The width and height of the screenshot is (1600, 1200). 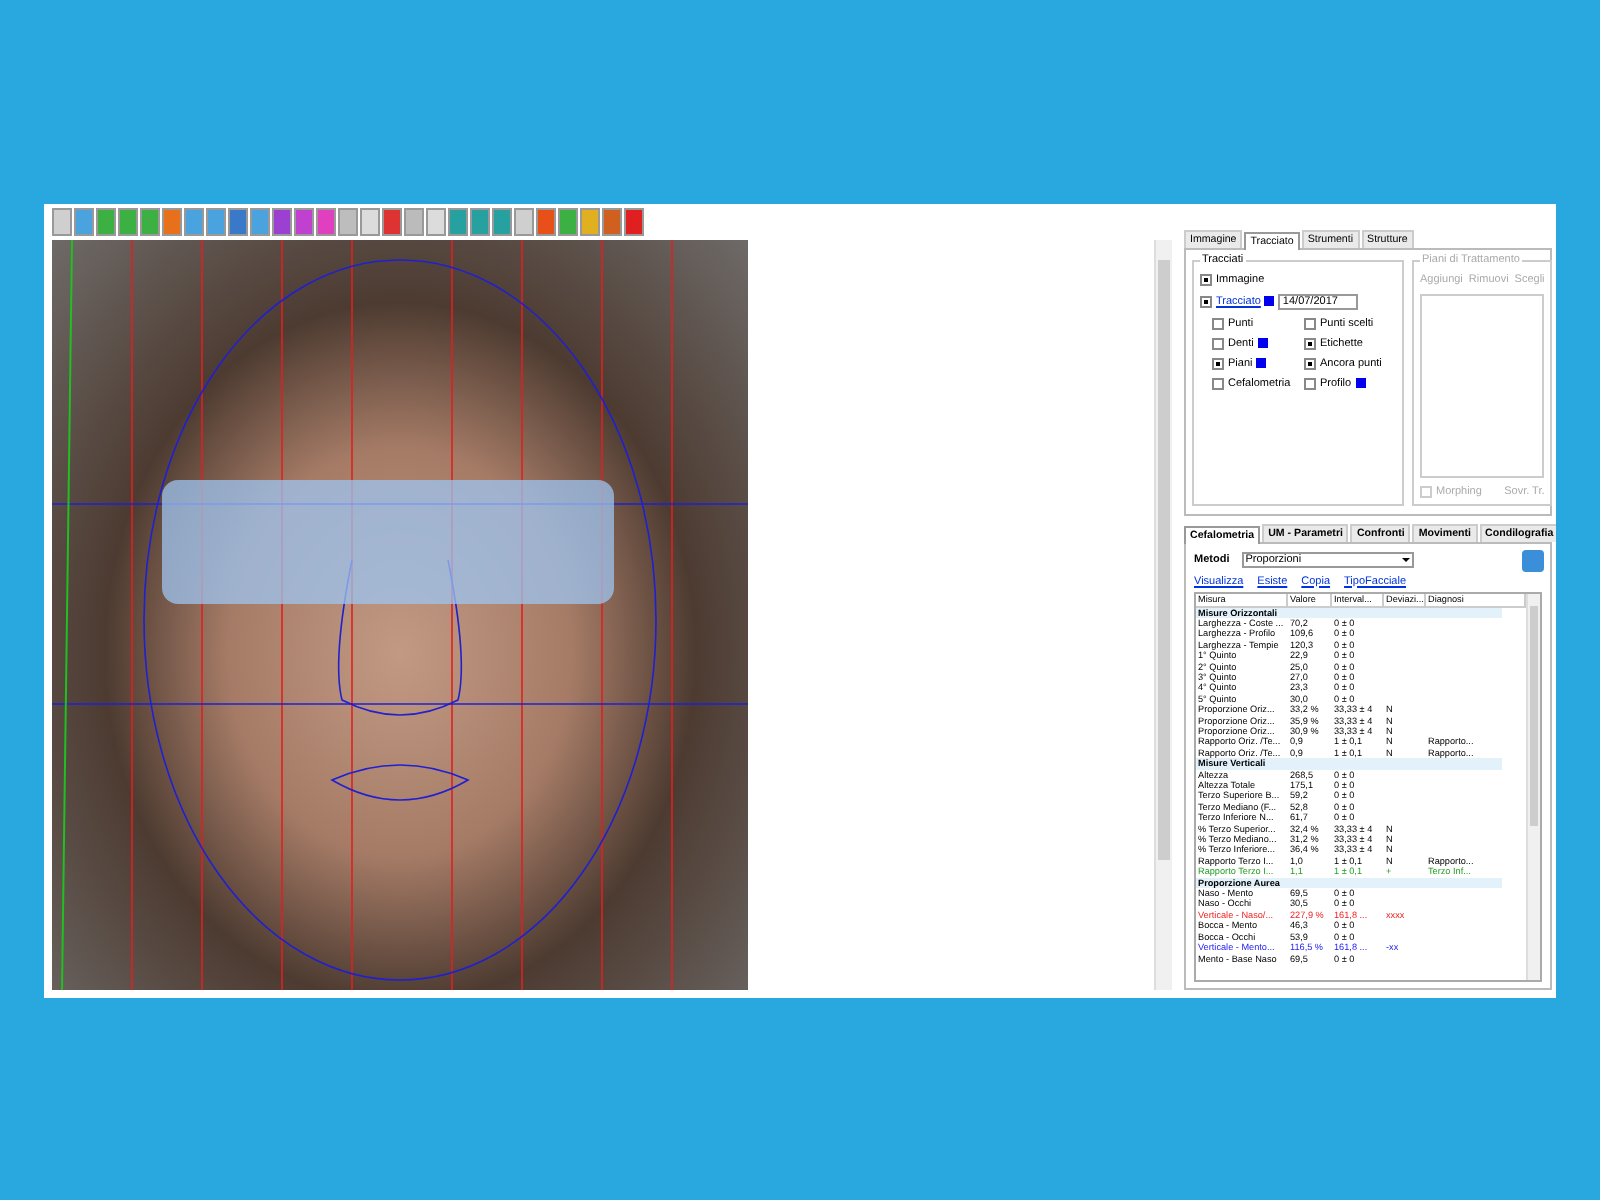 I want to click on list-box, so click(x=1482, y=385).